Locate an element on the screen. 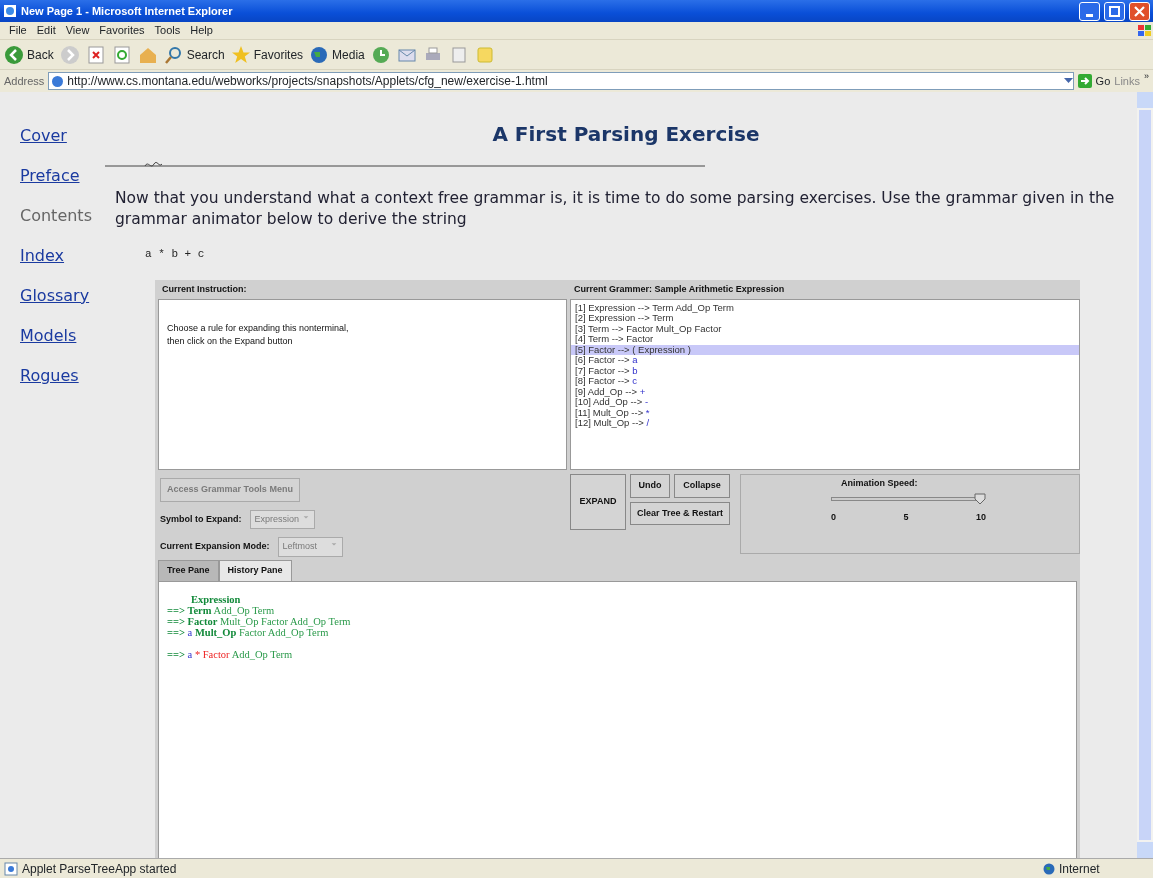  nav-link: Contents is located at coordinates (65, 216).